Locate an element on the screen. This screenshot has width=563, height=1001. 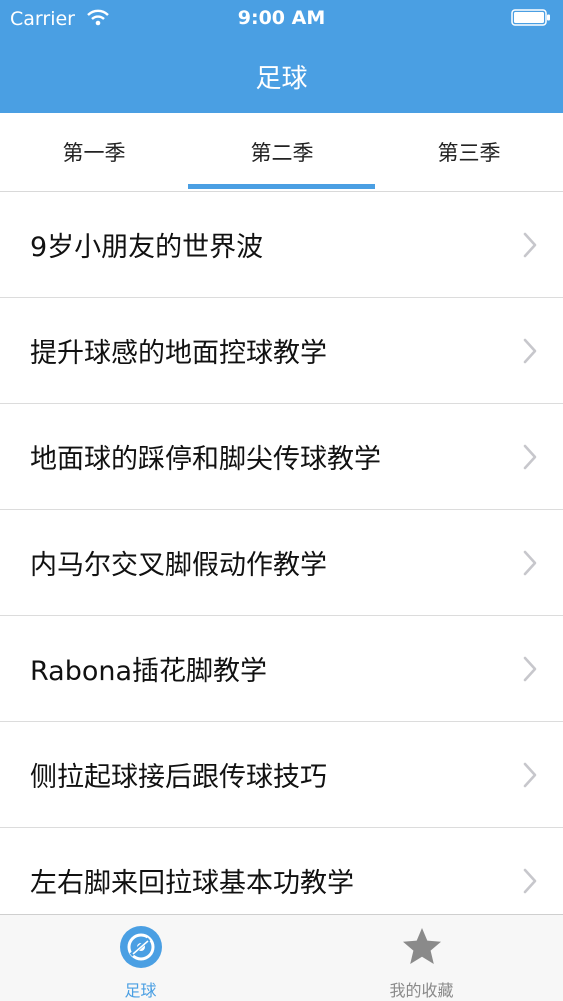
list-item: Rabona插花脚教学 is located at coordinates (281, 669).